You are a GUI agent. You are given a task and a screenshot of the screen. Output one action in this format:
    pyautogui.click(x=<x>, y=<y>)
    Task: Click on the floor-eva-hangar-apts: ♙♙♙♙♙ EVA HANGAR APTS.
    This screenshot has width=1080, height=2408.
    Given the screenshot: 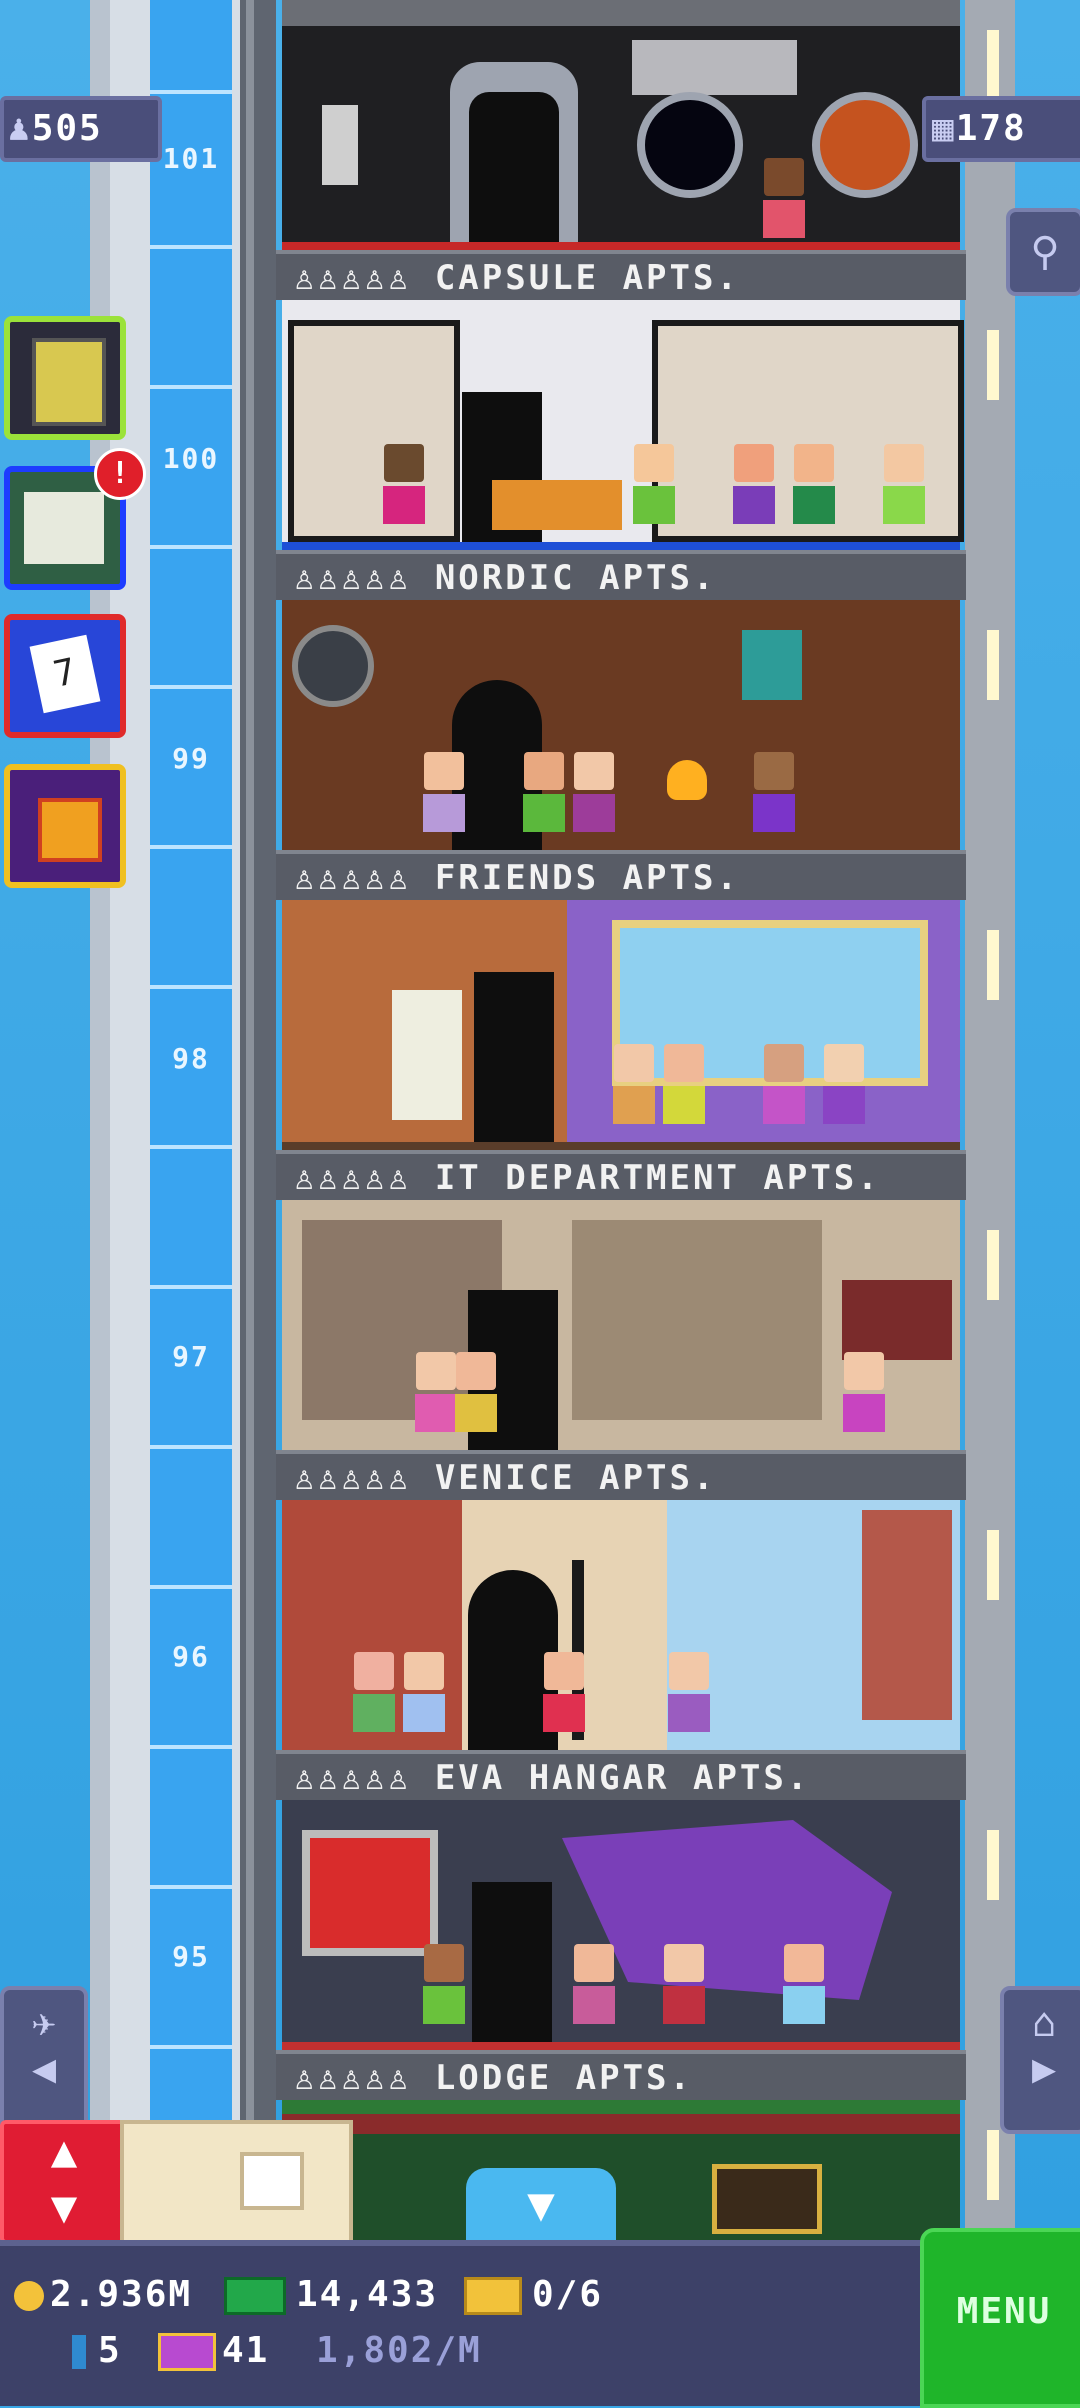 What is the action you would take?
    pyautogui.click(x=621, y=1650)
    